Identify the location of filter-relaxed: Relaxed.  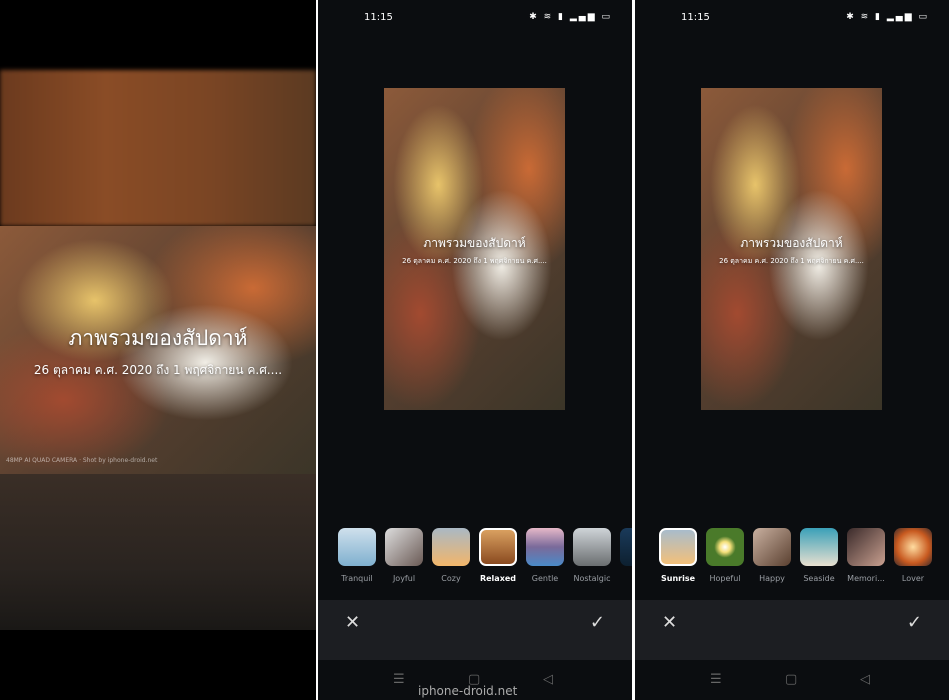
(498, 555).